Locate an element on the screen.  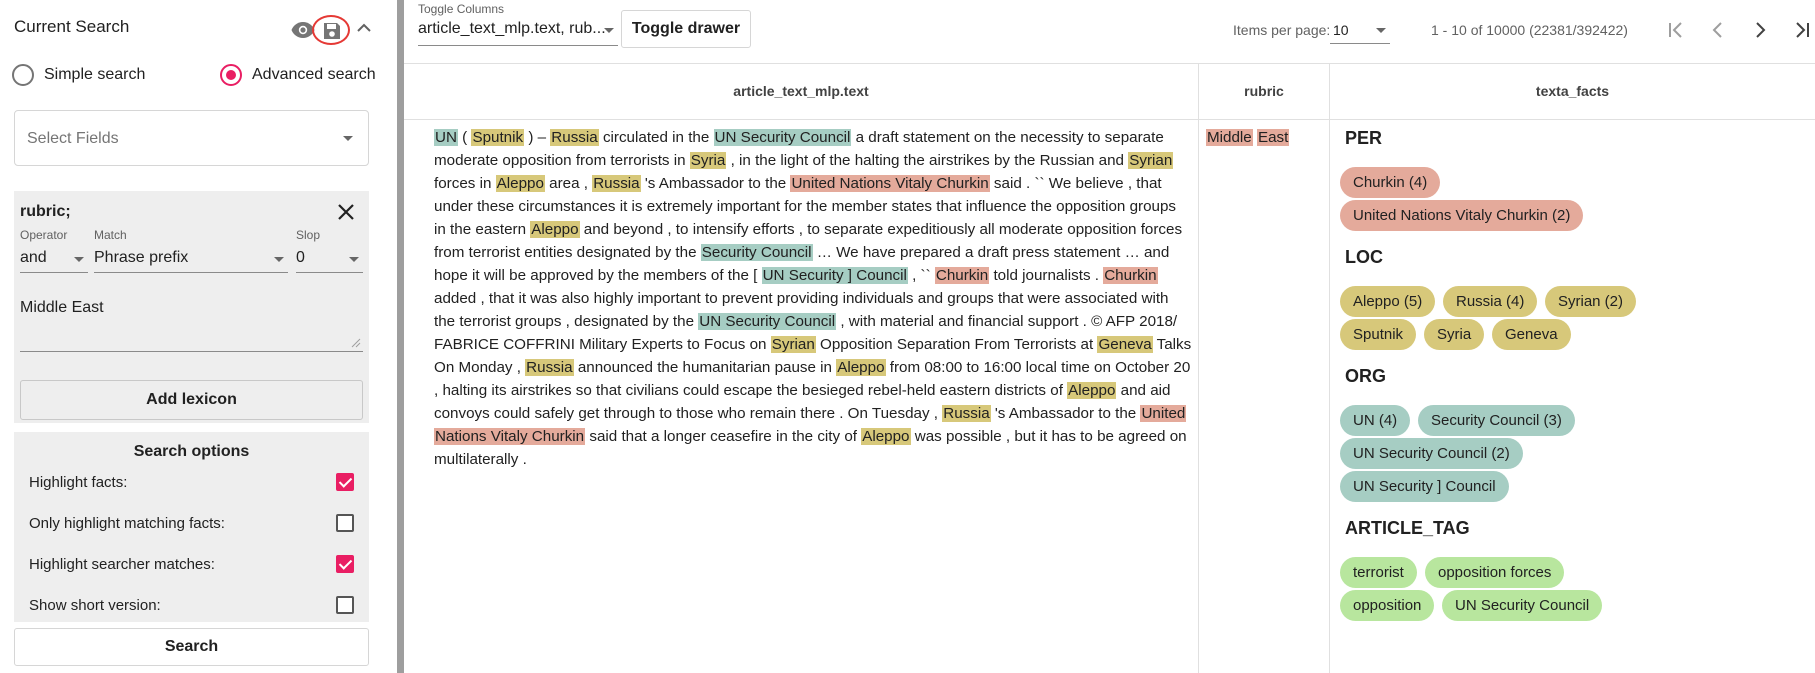
search-options-title: Search options is located at coordinates (191, 451).